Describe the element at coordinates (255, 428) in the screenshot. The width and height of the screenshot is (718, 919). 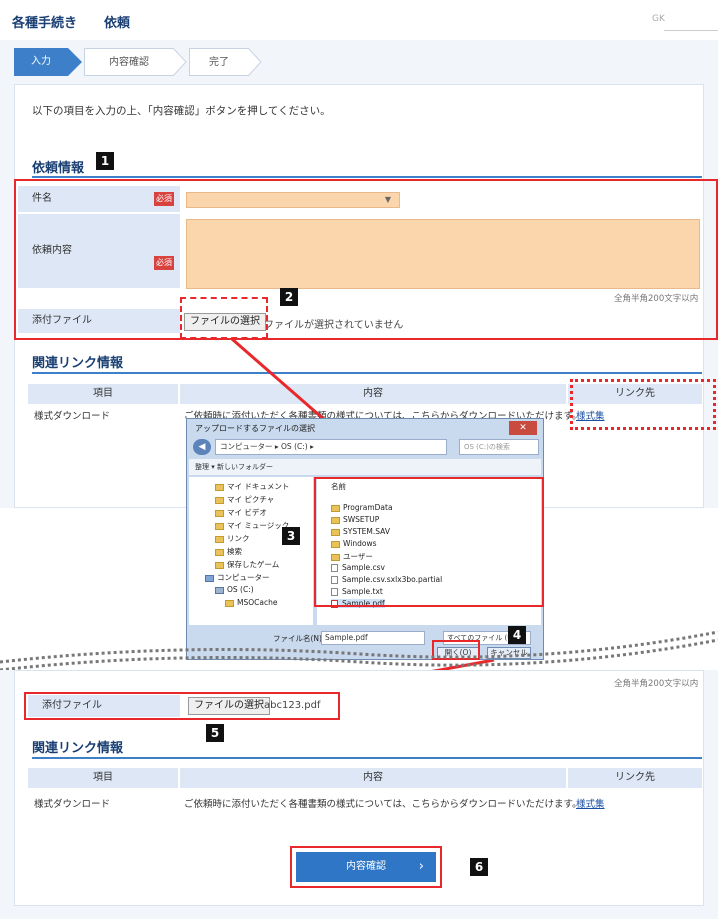
I see `dialog-title: アップロードするファイルの選択` at that location.